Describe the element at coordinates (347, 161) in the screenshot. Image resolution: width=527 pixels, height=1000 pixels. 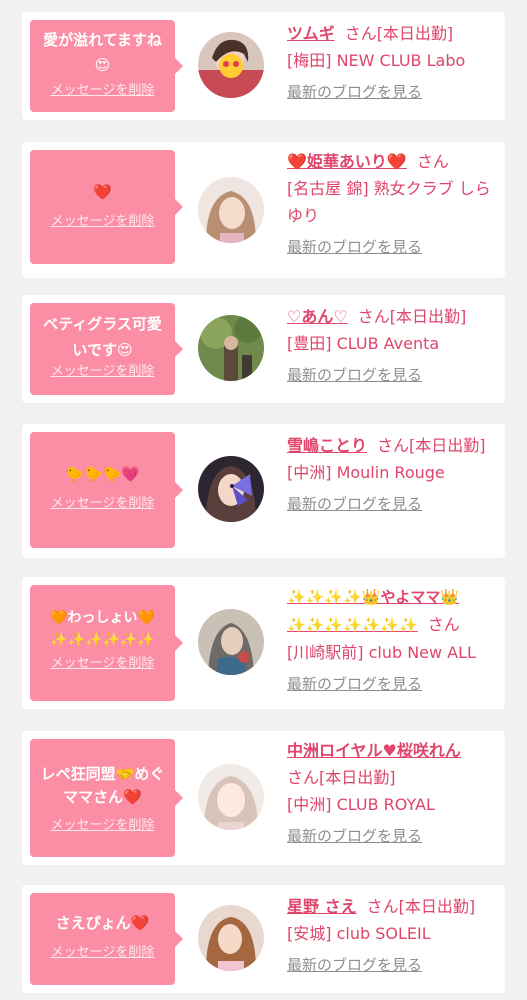
I see `sender-name-link: ❤️姫華あいり❤️` at that location.